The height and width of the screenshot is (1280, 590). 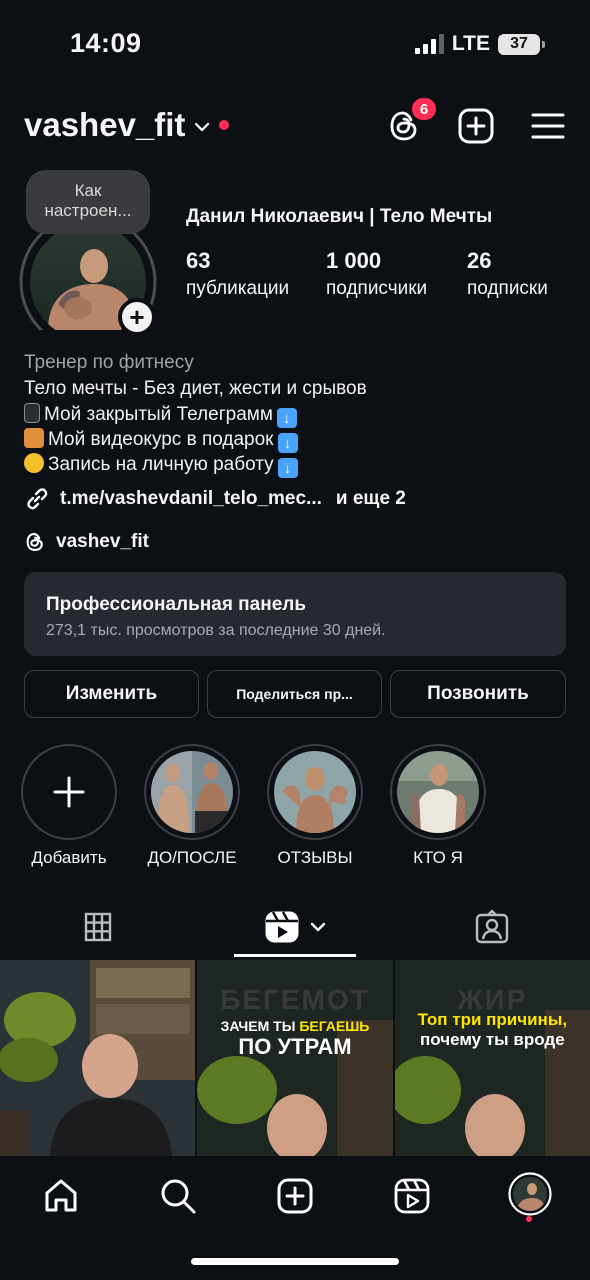 I want to click on tab-grid, so click(x=98, y=927).